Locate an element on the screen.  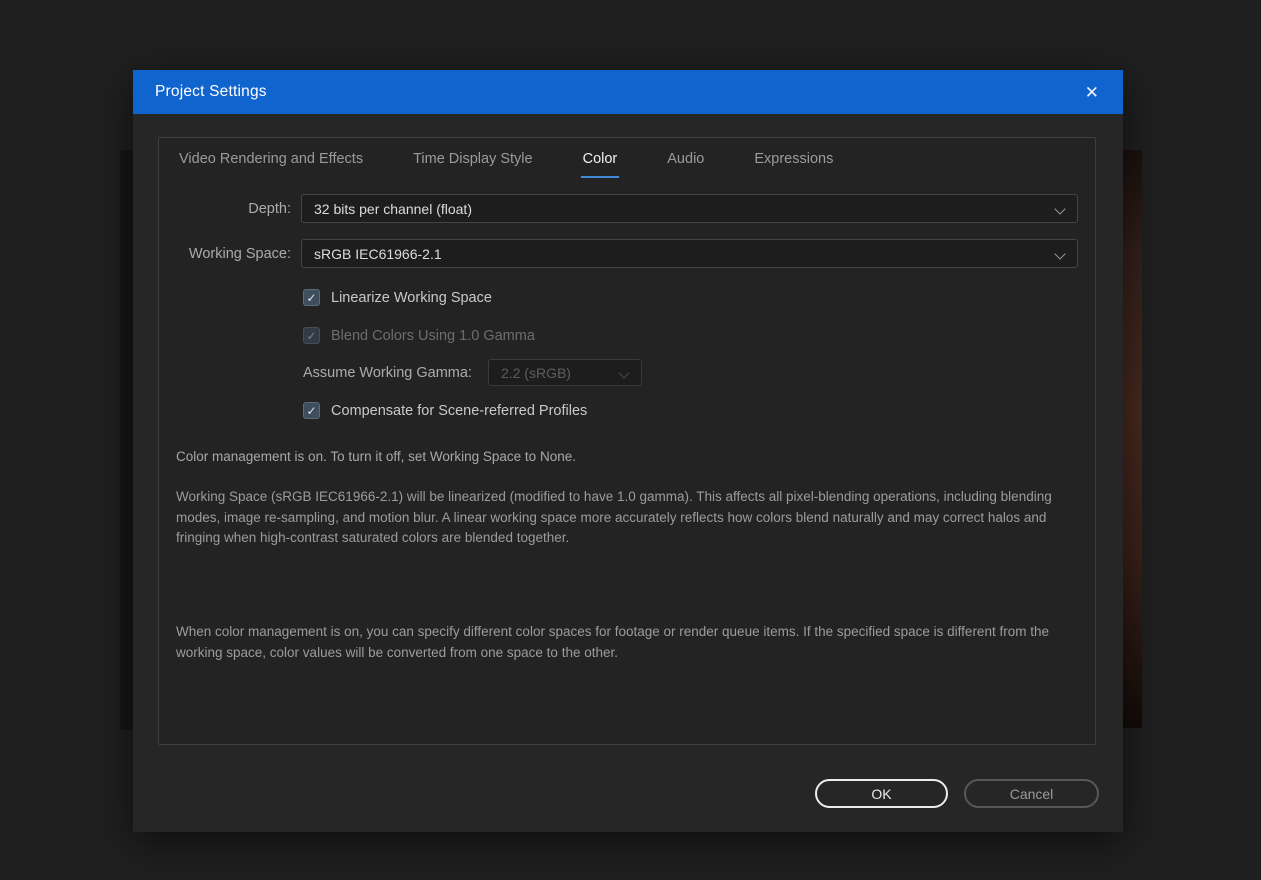
tab-video-rendering-and-effects: Video Rendering and Effects is located at coordinates (271, 164).